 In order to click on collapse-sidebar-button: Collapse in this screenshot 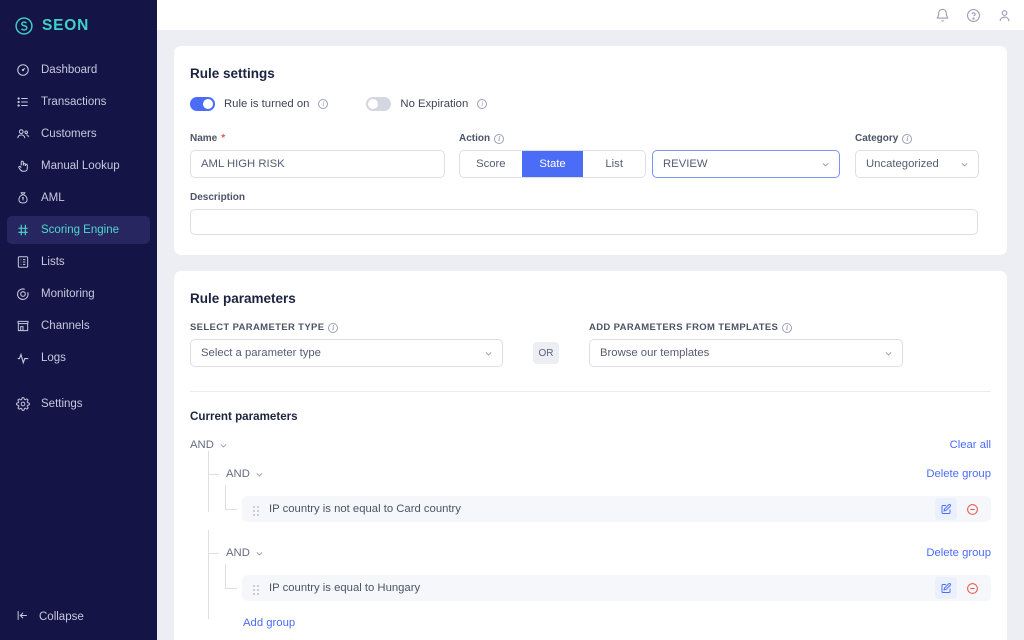, I will do `click(78, 617)`.